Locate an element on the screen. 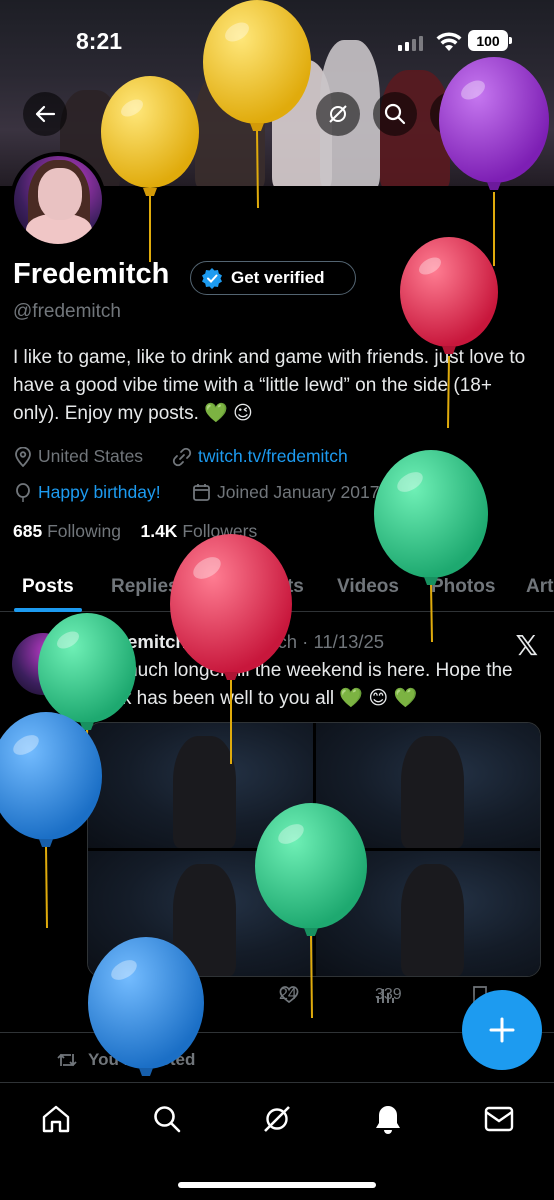  back-arrow-icon is located at coordinates (45, 114).